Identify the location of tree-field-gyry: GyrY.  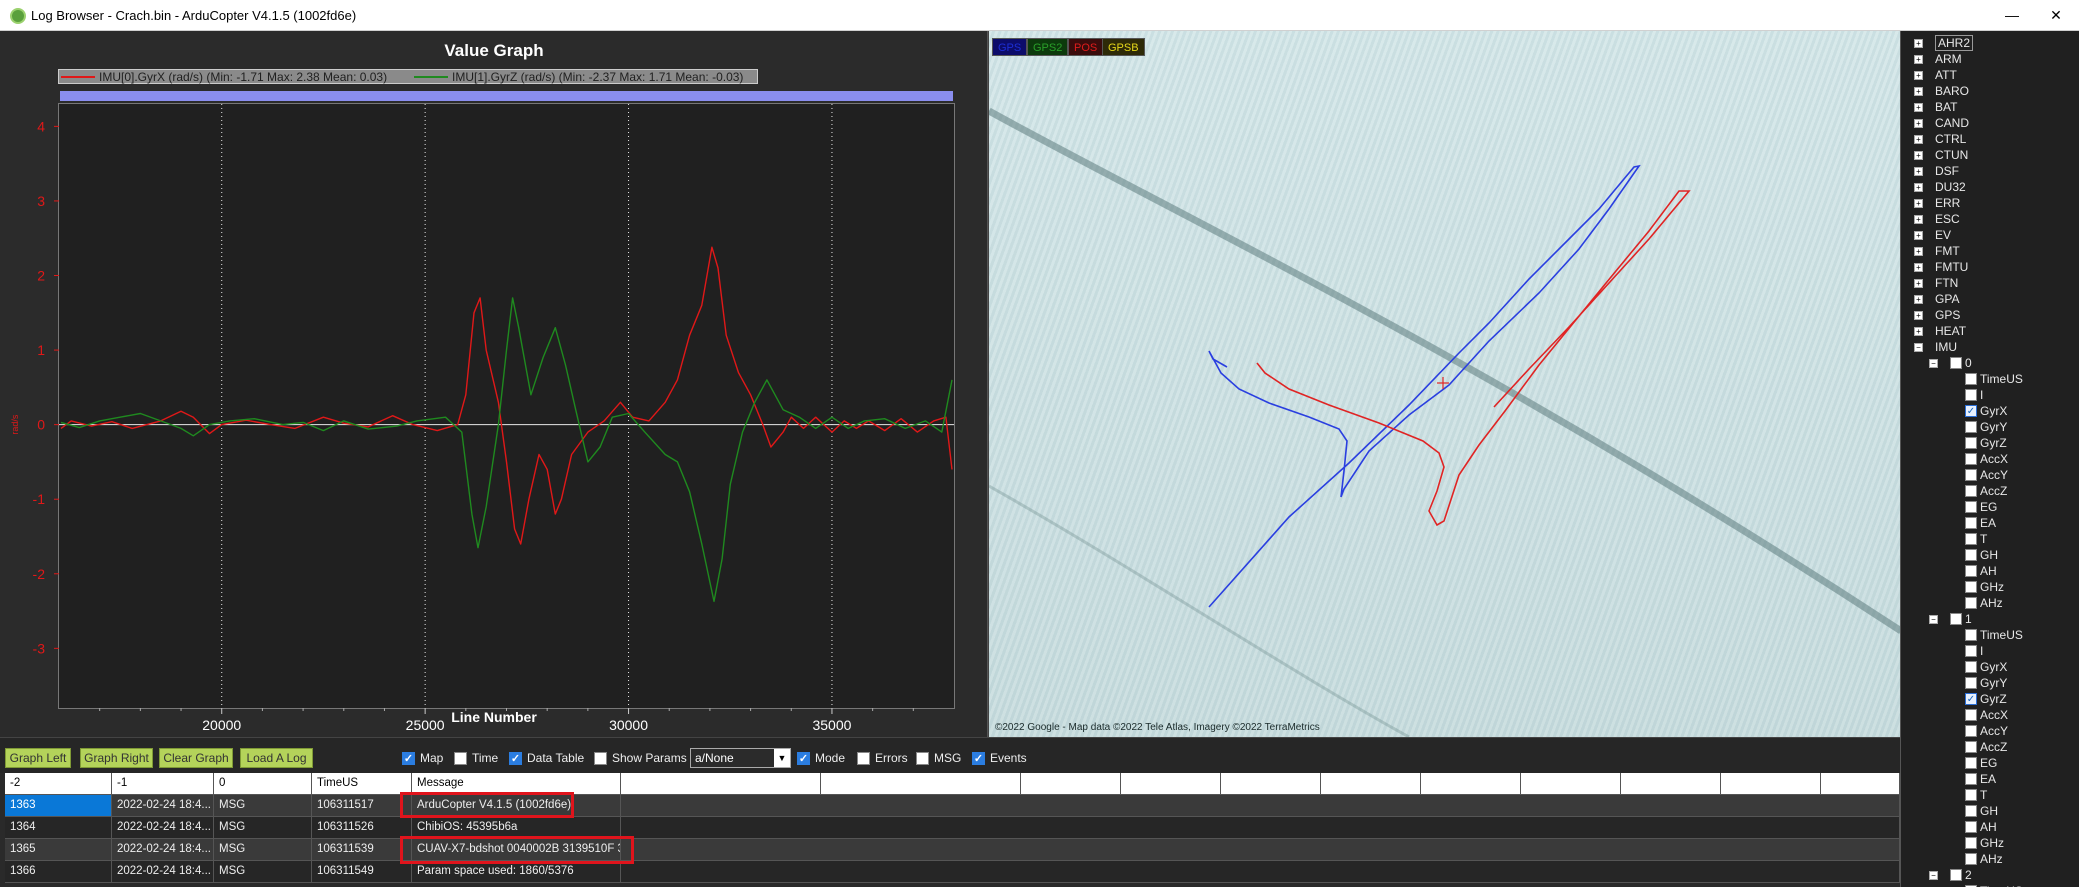
(1986, 683).